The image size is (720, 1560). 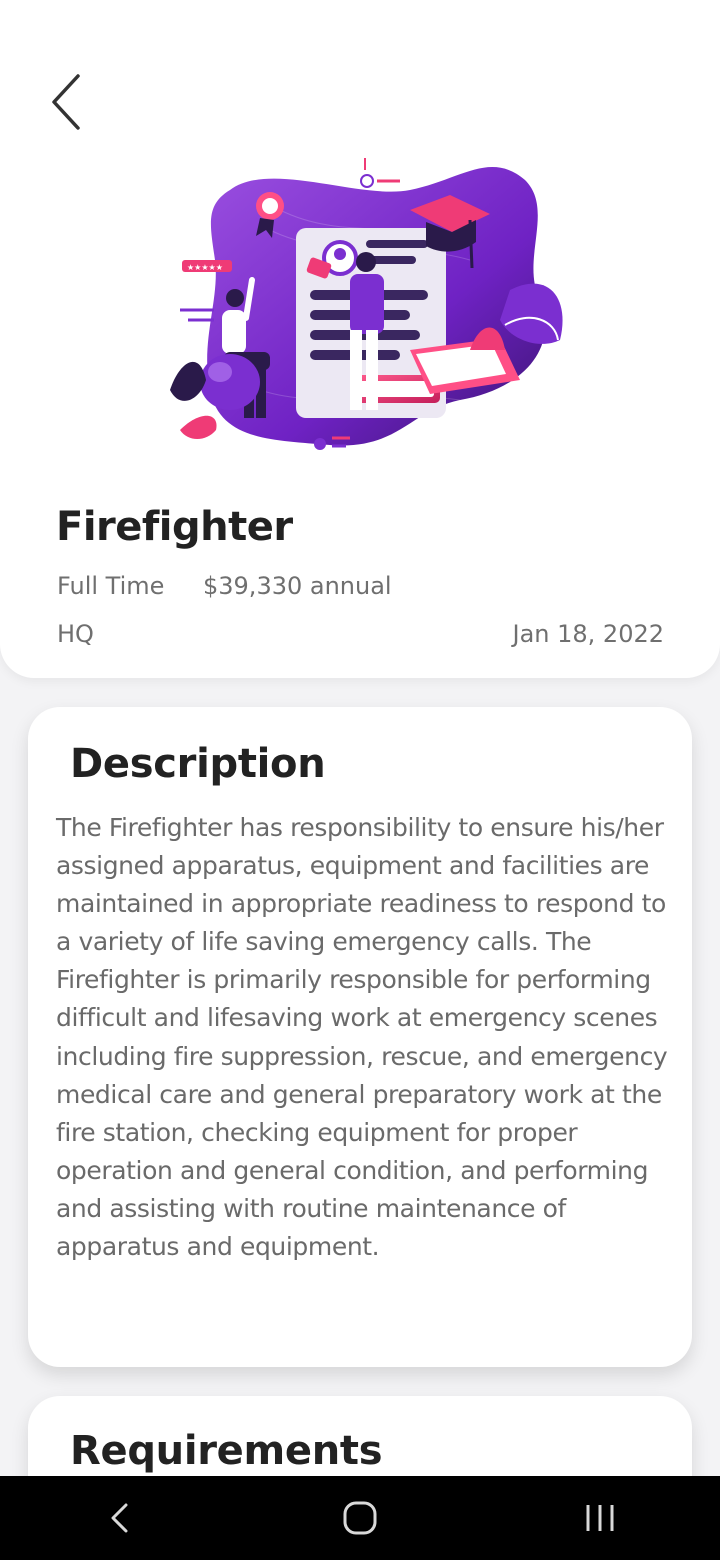 I want to click on nav-home-button, so click(x=360, y=1518).